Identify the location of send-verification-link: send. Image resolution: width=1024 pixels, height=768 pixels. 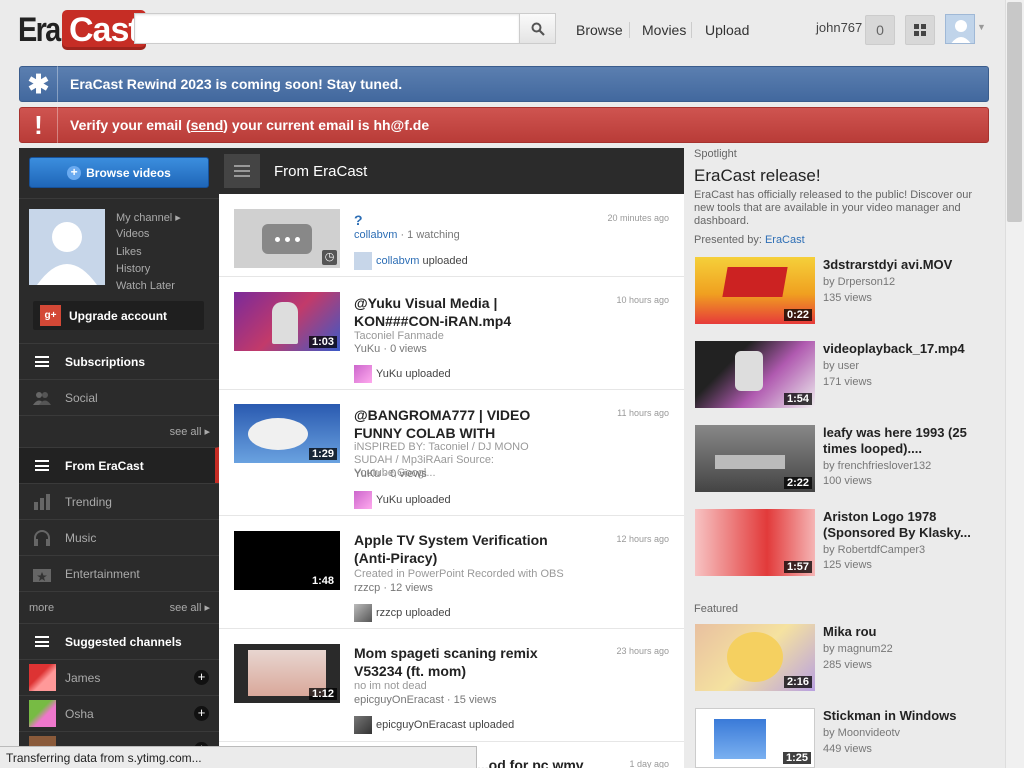
(207, 125).